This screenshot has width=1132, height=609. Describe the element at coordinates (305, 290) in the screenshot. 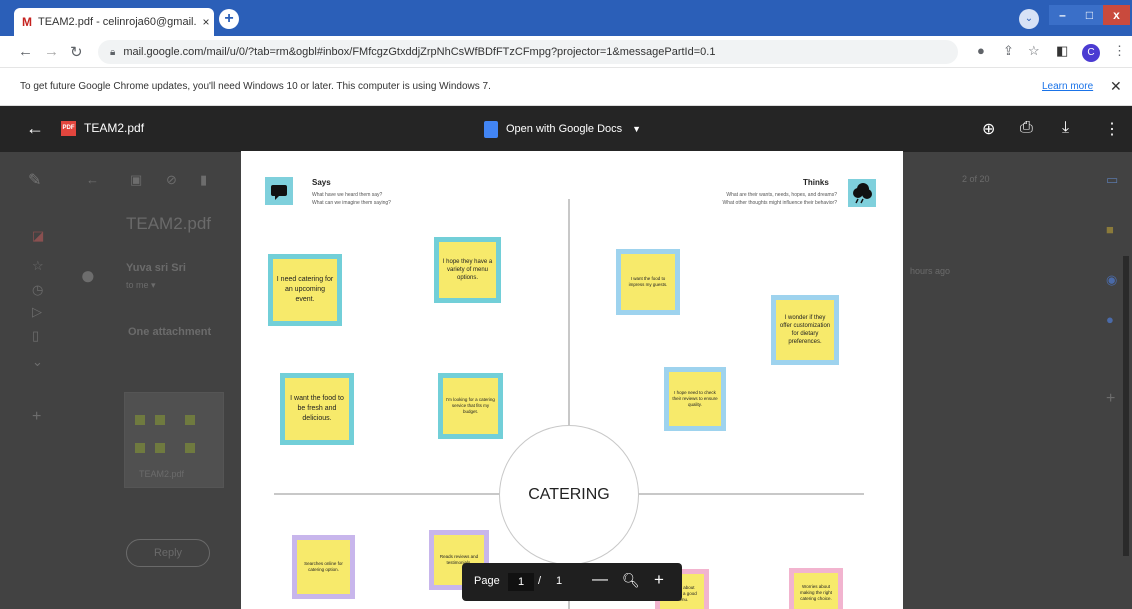

I see `sticky-note: I need catering for an upcoming event.` at that location.